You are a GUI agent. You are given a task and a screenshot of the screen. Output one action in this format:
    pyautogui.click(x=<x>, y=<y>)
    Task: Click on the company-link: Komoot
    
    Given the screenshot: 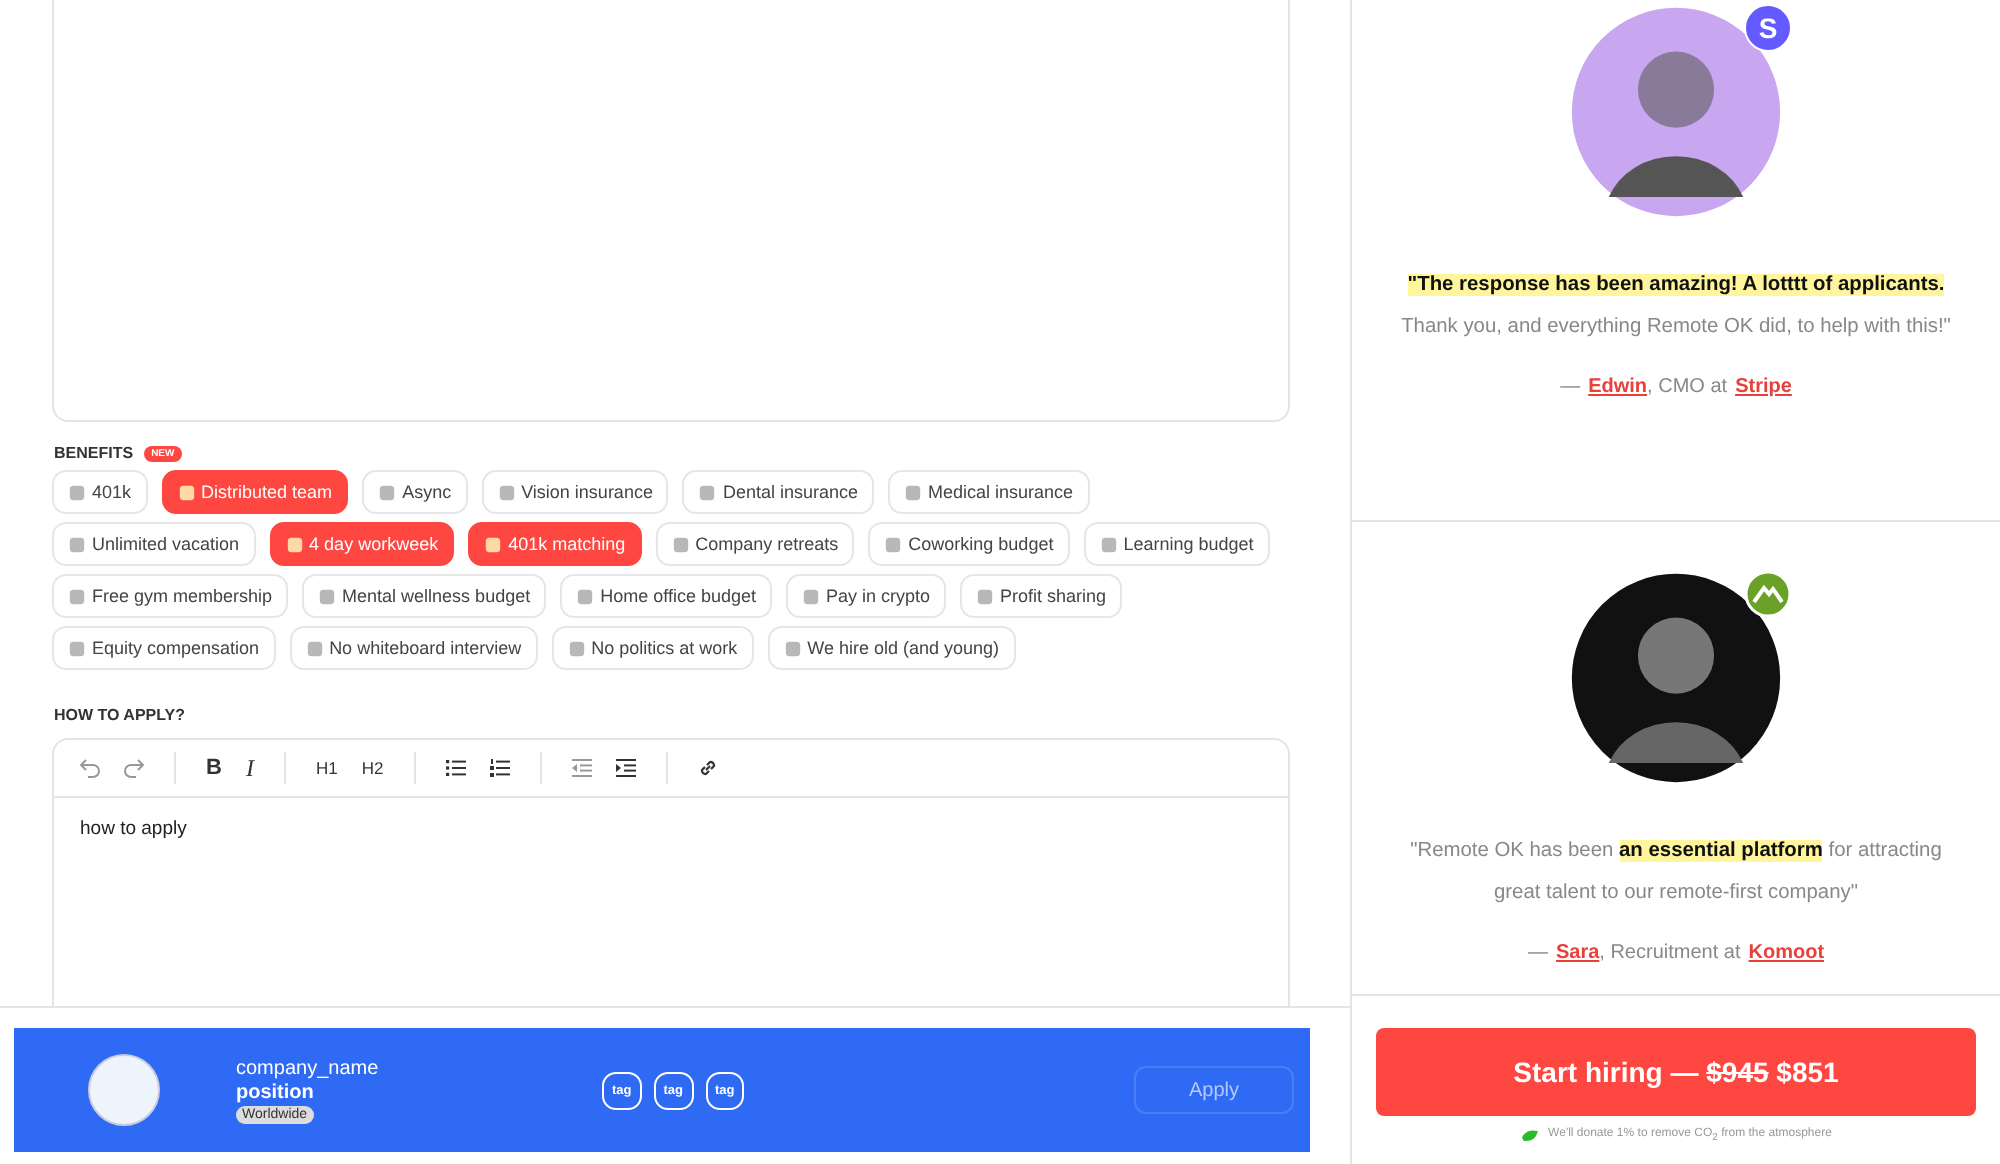 What is the action you would take?
    pyautogui.click(x=1786, y=953)
    